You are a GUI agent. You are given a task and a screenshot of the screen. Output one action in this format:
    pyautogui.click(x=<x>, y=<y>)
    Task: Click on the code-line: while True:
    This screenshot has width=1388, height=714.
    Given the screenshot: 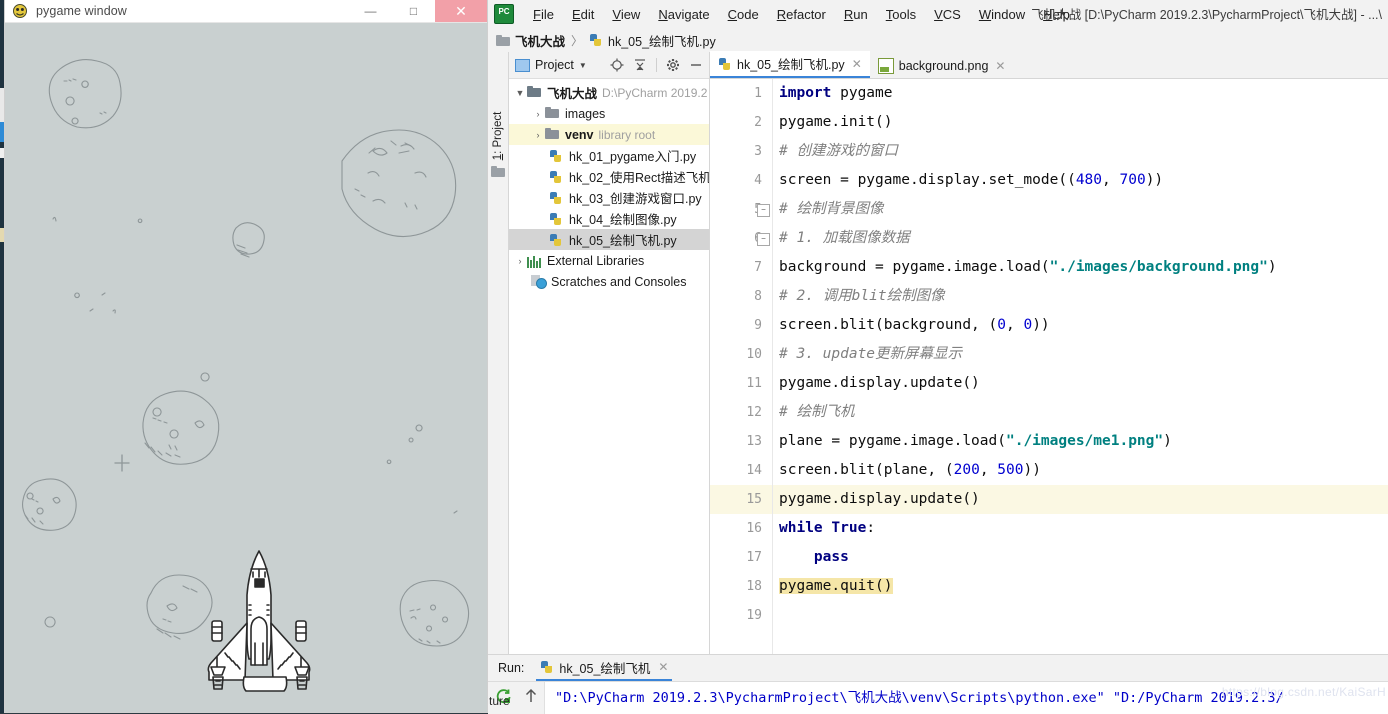 What is the action you would take?
    pyautogui.click(x=1080, y=528)
    